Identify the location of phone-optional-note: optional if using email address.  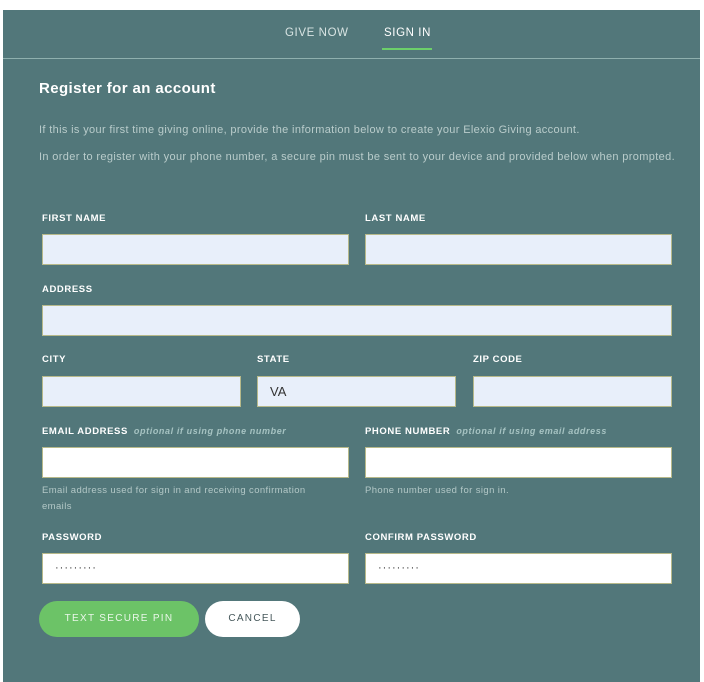
(531, 431).